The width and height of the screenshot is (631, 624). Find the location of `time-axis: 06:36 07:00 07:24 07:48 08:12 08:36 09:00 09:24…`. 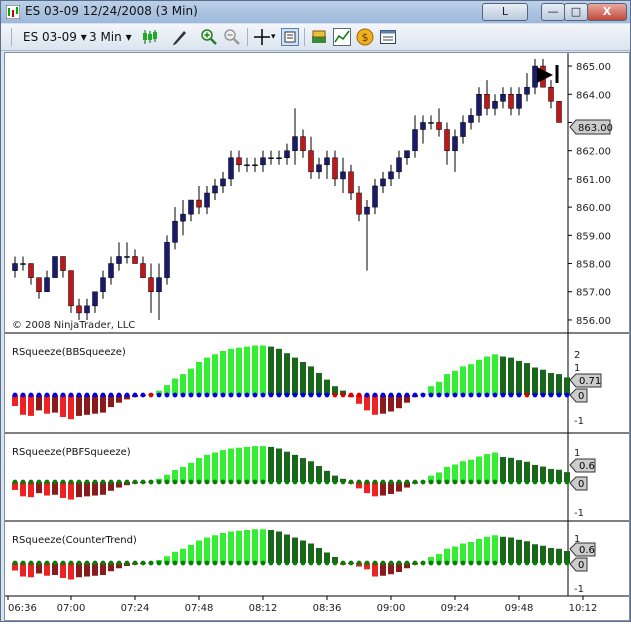

time-axis: 06:36 07:00 07:24 07:48 08:12 08:36 09:00 09:24… is located at coordinates (302, 605).